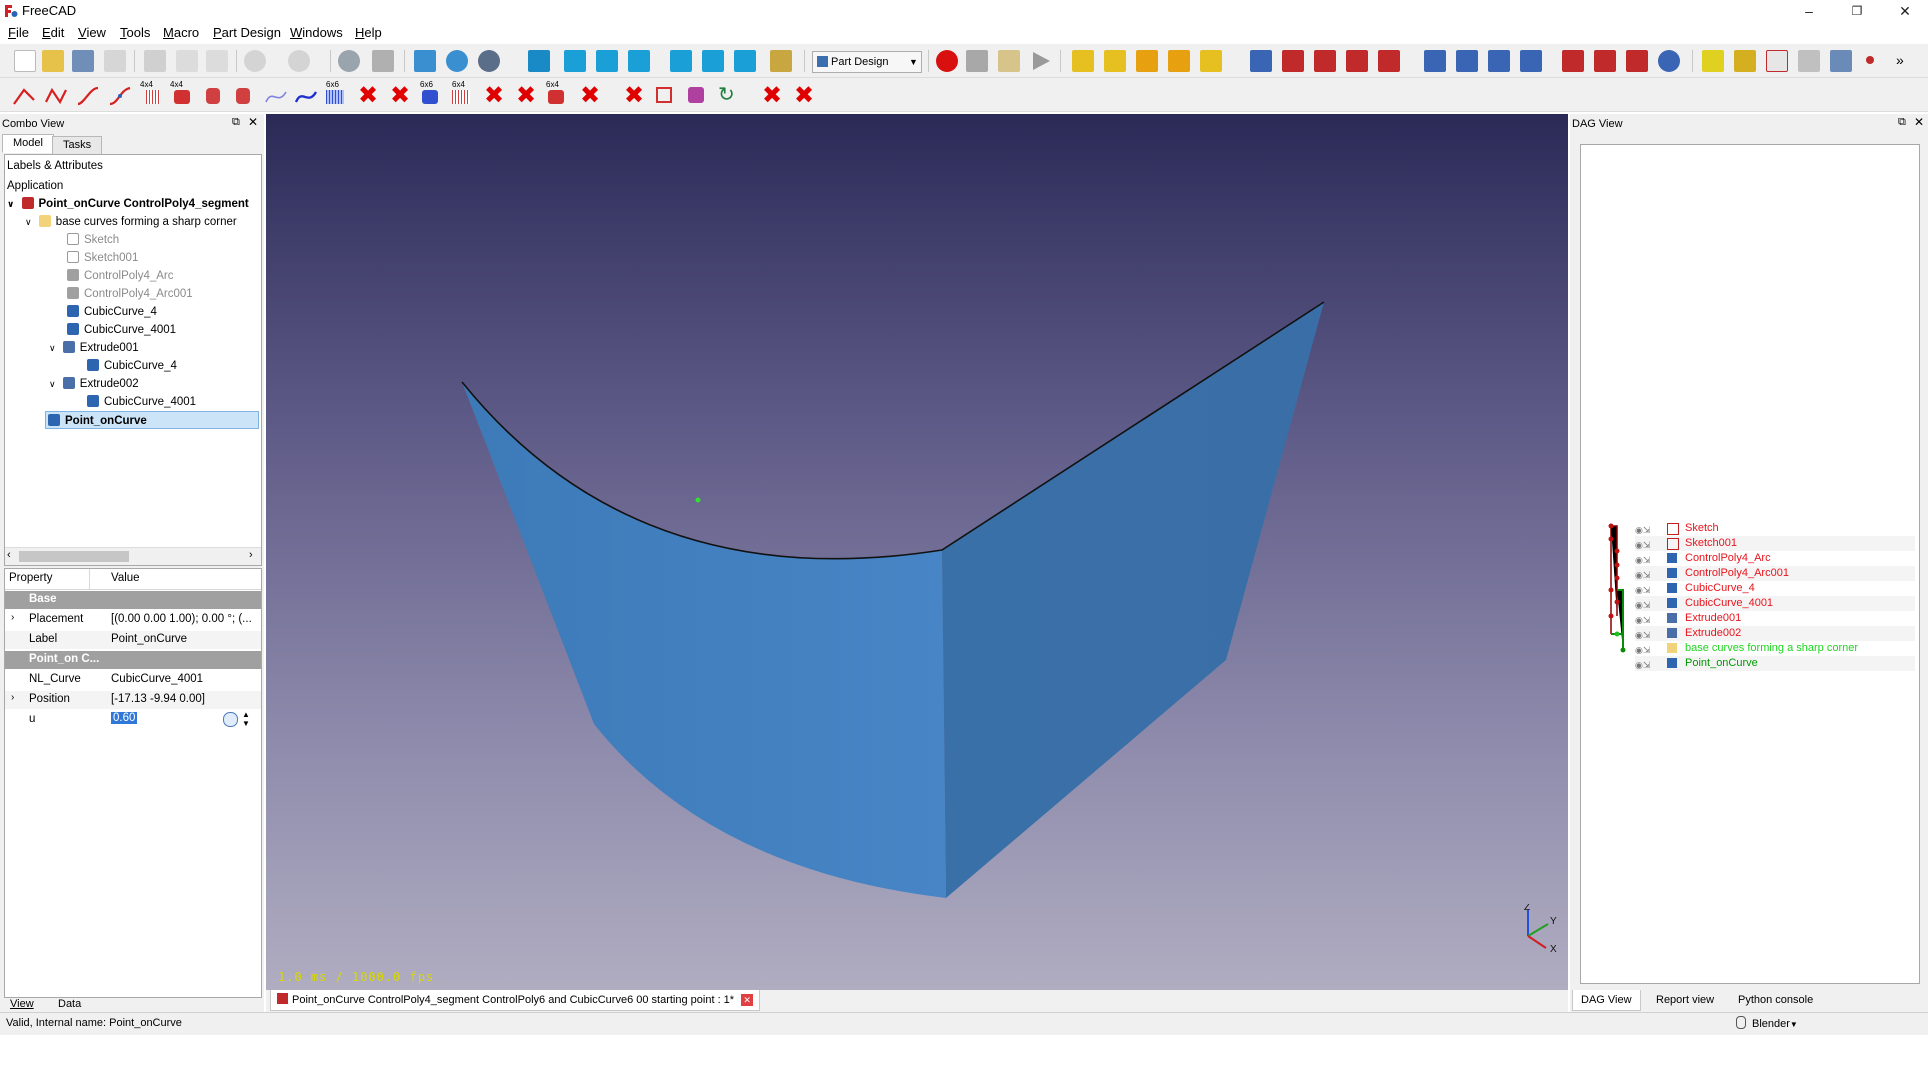 The width and height of the screenshot is (1928, 1092). Describe the element at coordinates (634, 95) in the screenshot. I see `delete-x-icon-6: ✖` at that location.